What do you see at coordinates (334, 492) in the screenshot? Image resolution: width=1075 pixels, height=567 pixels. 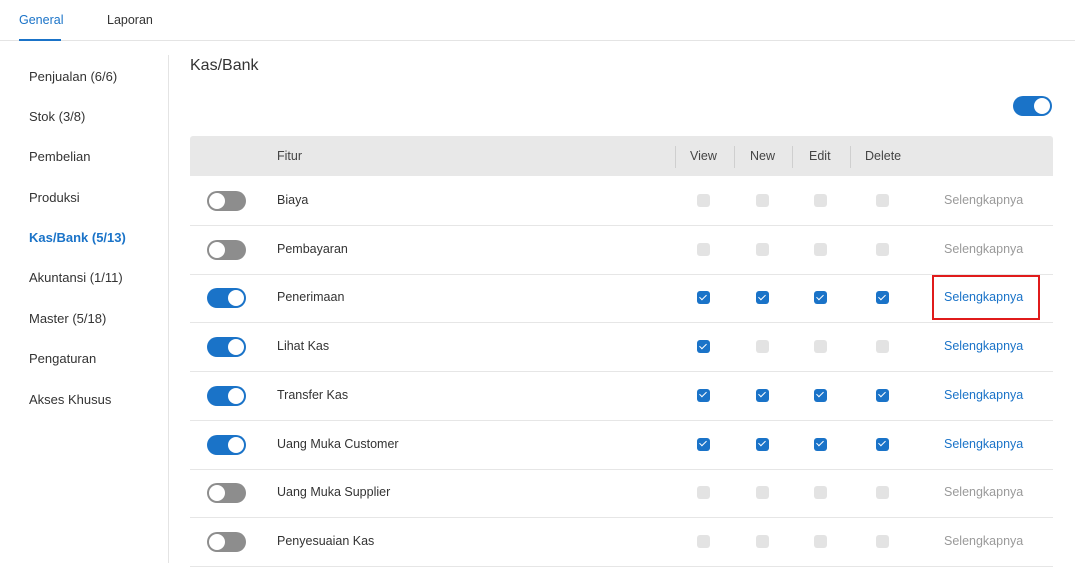 I see `feature-name: Uang Muka Supplier` at bounding box center [334, 492].